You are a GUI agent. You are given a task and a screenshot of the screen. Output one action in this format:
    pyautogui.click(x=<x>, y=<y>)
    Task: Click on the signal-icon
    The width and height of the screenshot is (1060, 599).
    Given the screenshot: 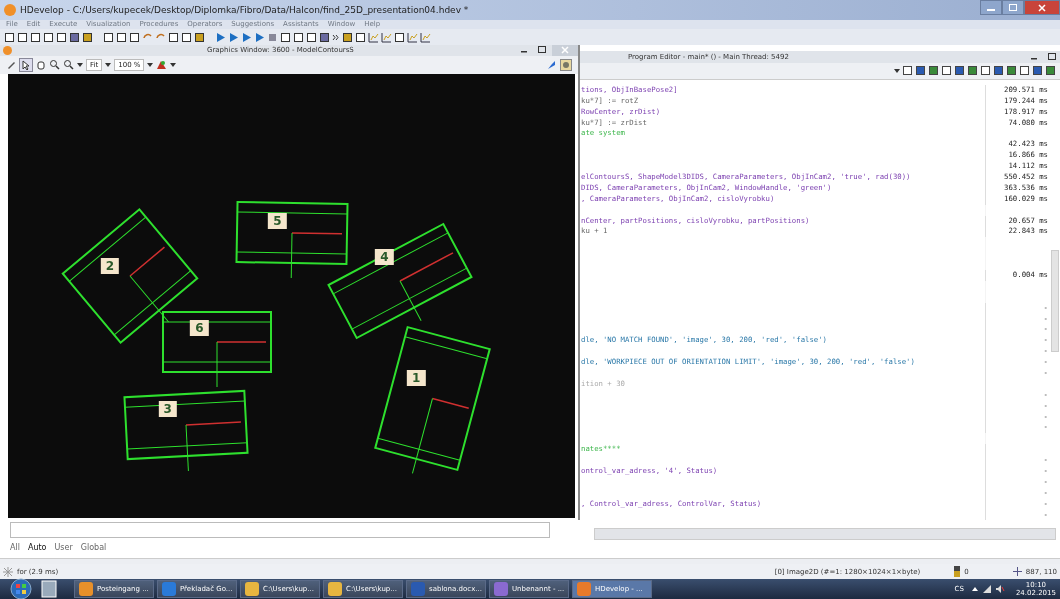 What is the action you would take?
    pyautogui.click(x=986, y=589)
    